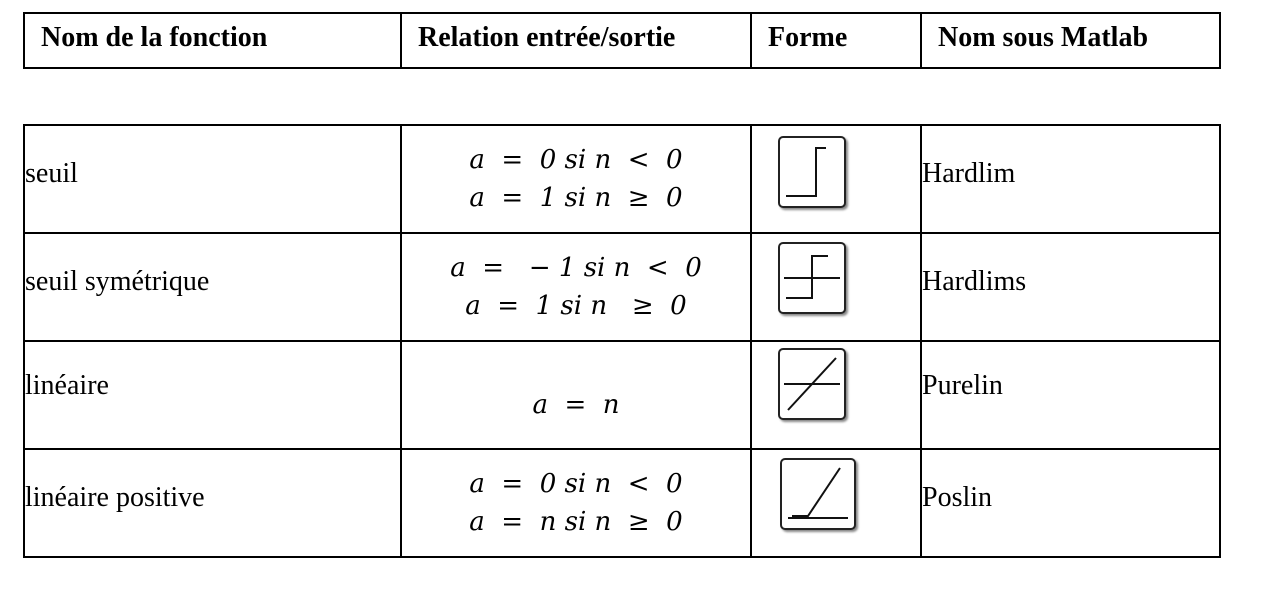 This screenshot has width=1261, height=612. I want to click on relation-cell: a = − 1 si n < 0 a = 1 si n ≥ 0, so click(576, 287).